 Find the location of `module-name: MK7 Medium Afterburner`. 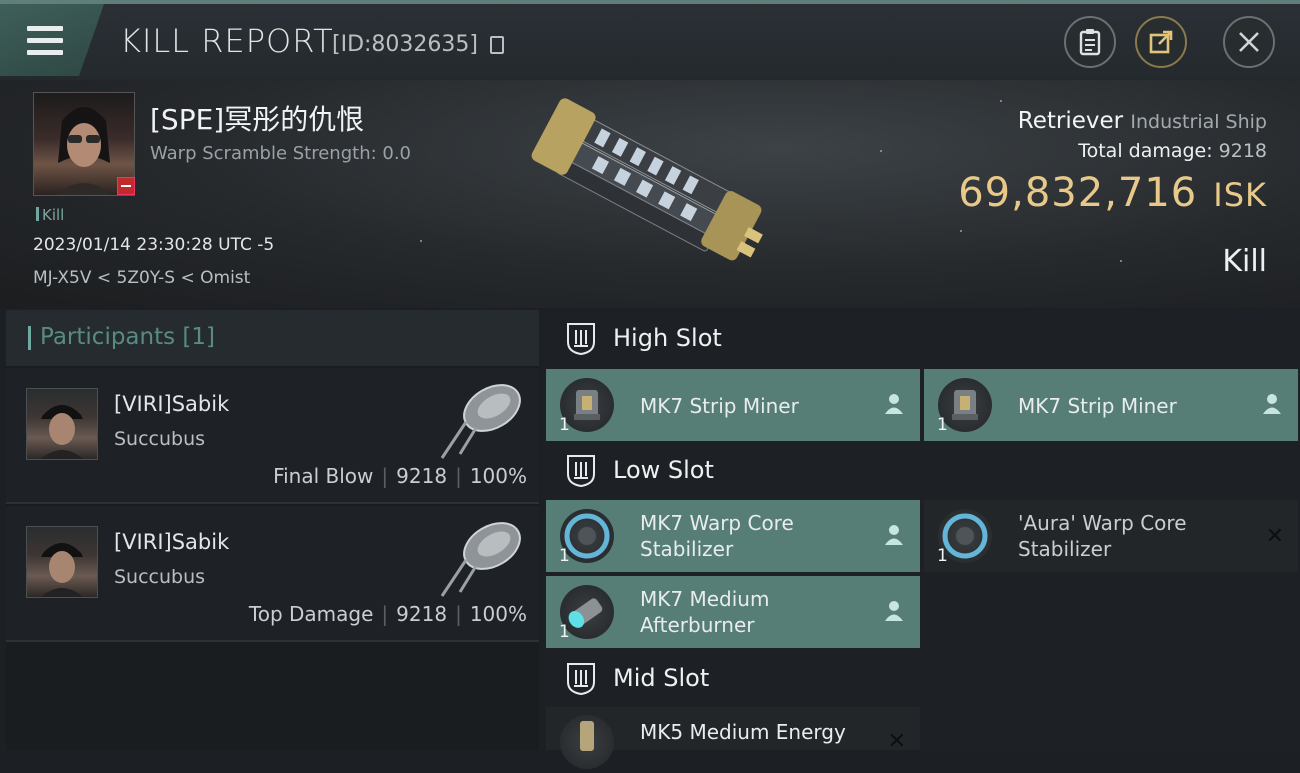

module-name: MK7 Medium Afterburner is located at coordinates (704, 612).